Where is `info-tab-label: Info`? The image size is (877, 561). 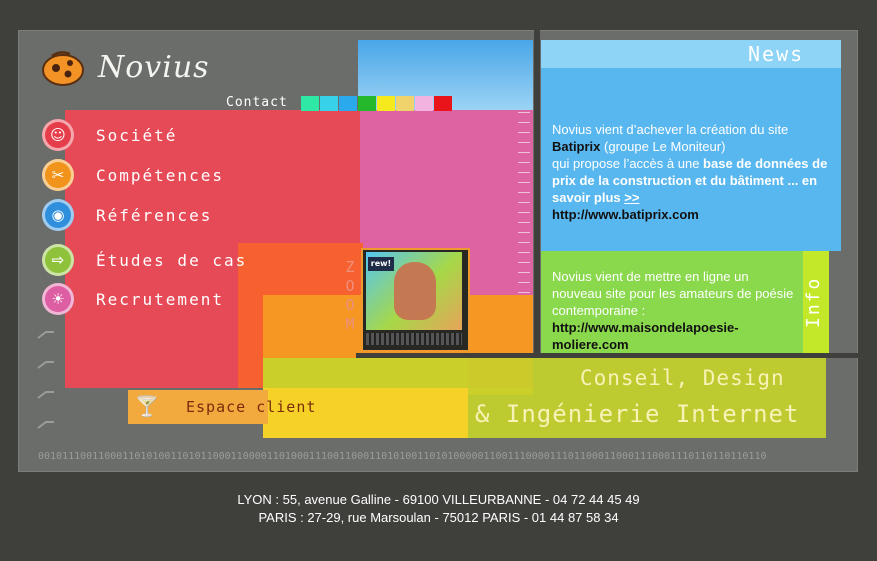
info-tab-label: Info is located at coordinates (813, 302).